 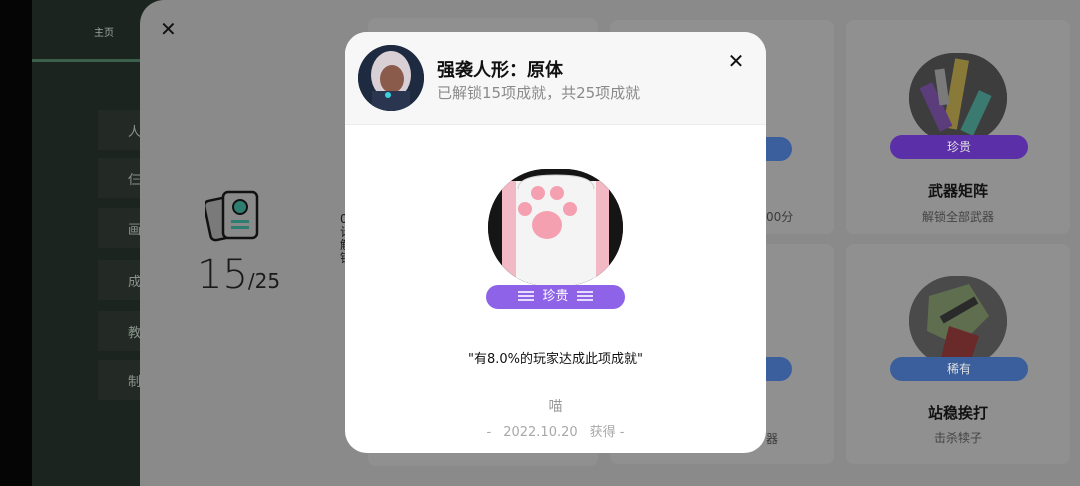 I want to click on card-title: 站稳挨打, so click(x=957, y=413).